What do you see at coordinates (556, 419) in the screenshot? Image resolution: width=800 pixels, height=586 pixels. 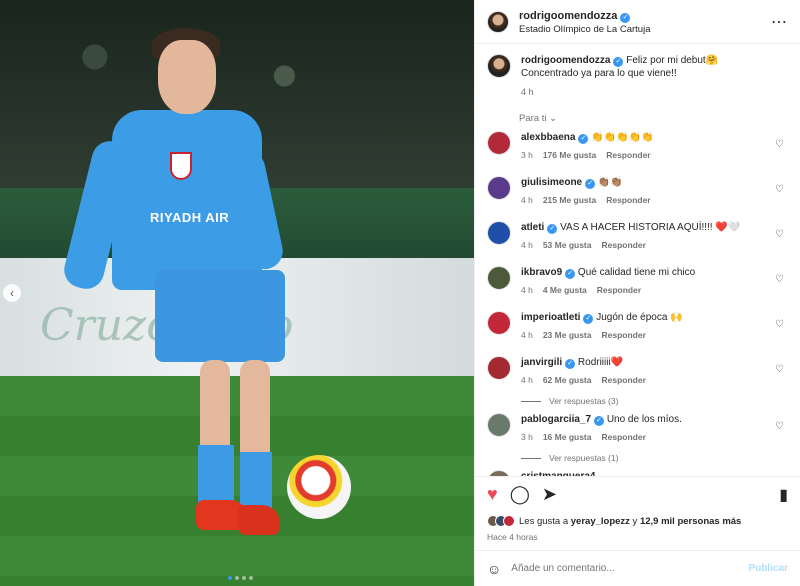 I see `commenter-username: pablogarciia_7` at bounding box center [556, 419].